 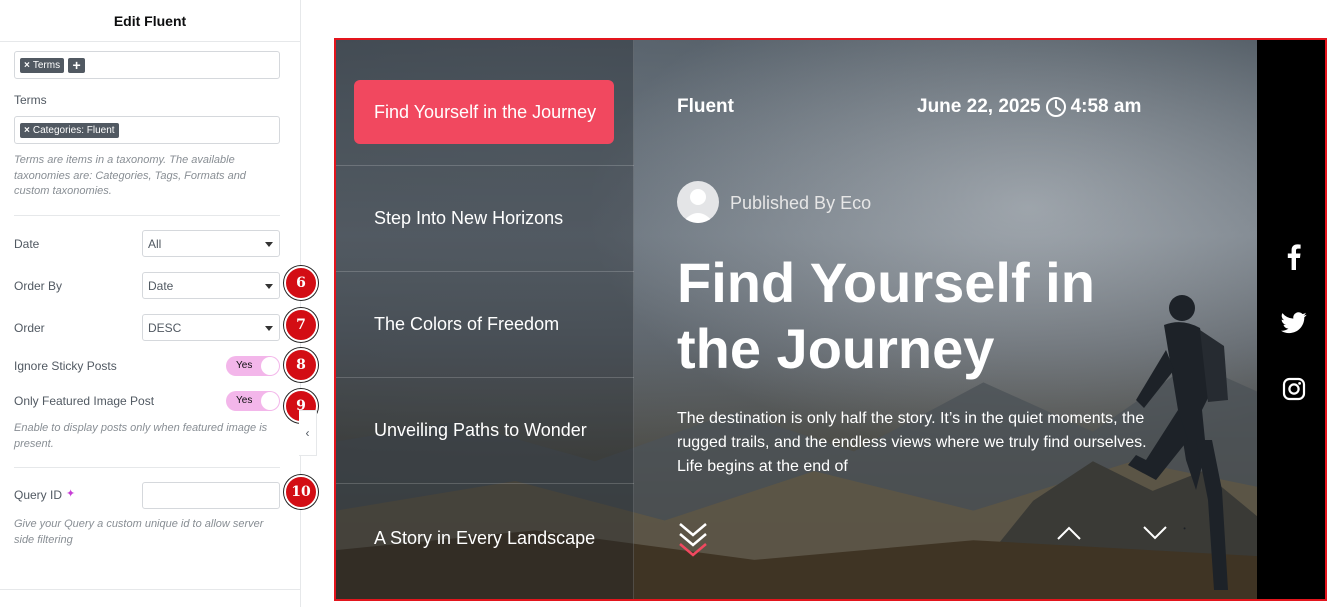 What do you see at coordinates (38, 286) in the screenshot?
I see `order-by-label: Order By` at bounding box center [38, 286].